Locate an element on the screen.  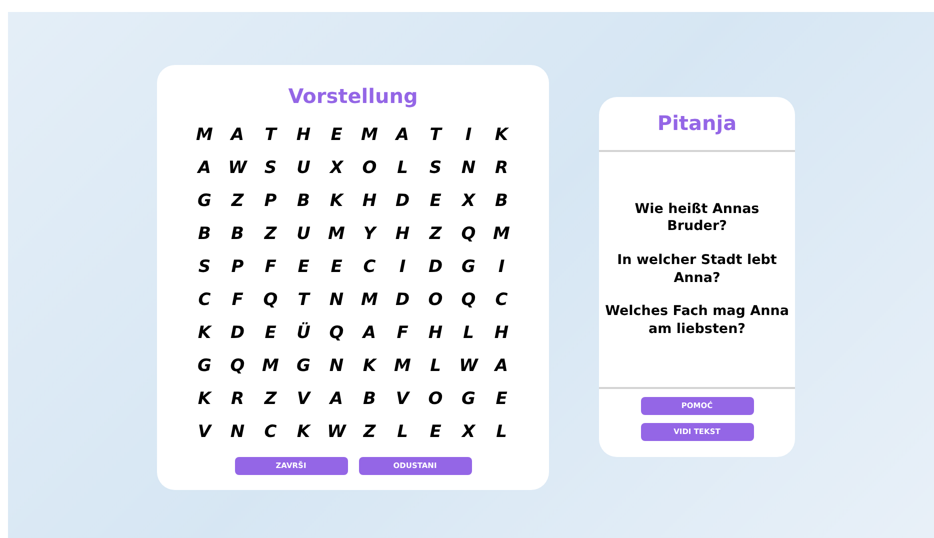
grid-letter: Ü is located at coordinates (303, 333).